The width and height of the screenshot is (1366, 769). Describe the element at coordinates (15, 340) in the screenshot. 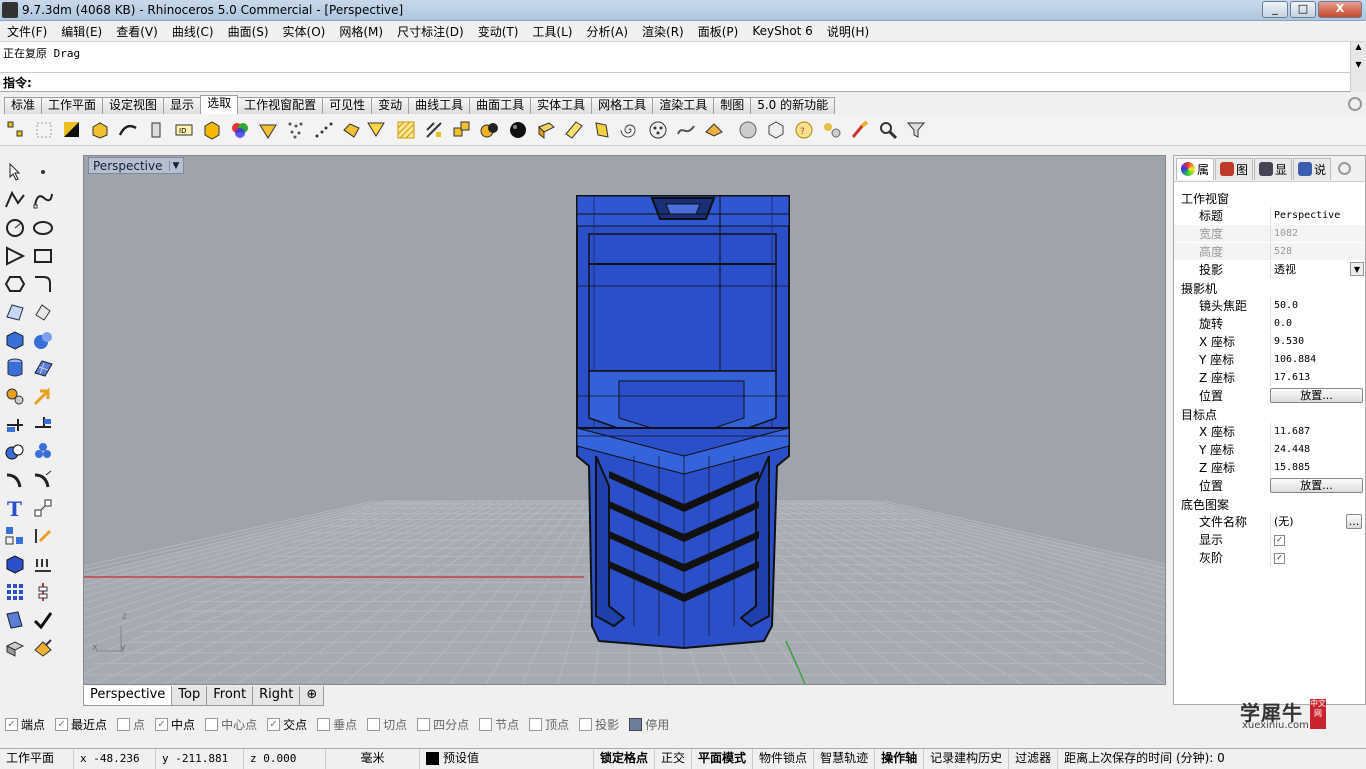

I see `box-solid-icon` at that location.